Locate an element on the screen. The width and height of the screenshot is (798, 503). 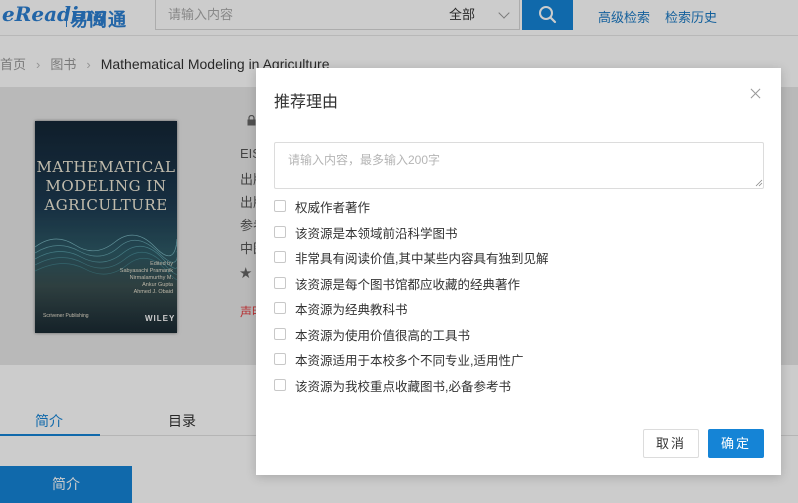
reason-option: 本资源适用于本校多个不同专业,适用性广 is located at coordinates (519, 359).